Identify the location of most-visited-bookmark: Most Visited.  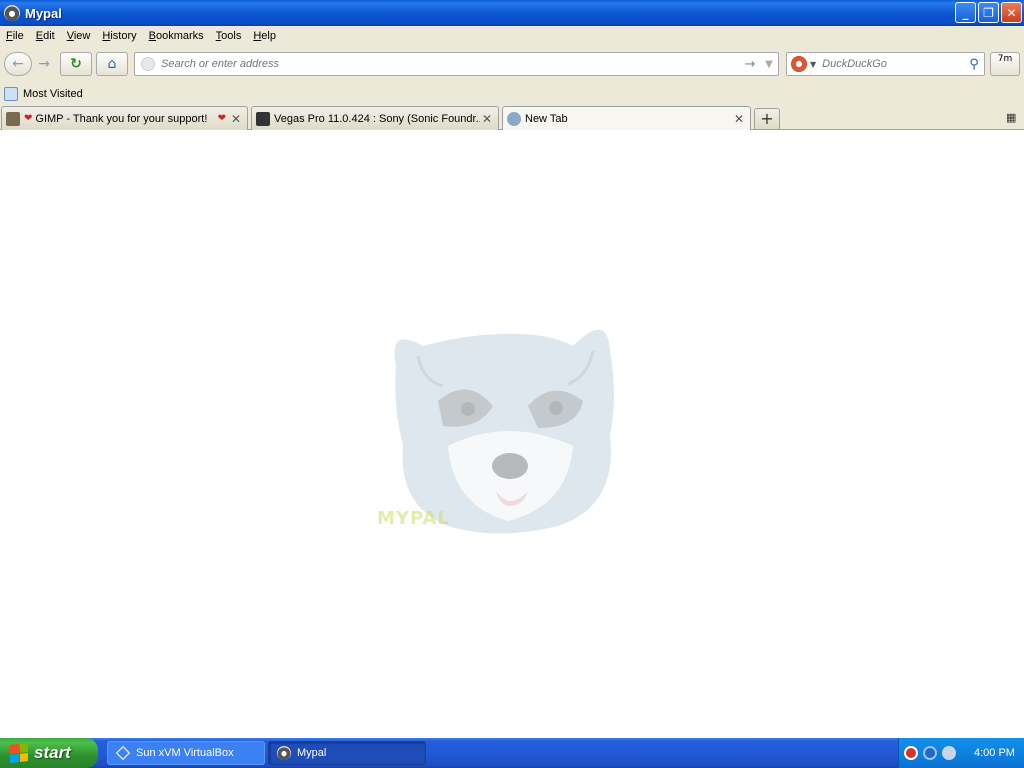
(53, 94).